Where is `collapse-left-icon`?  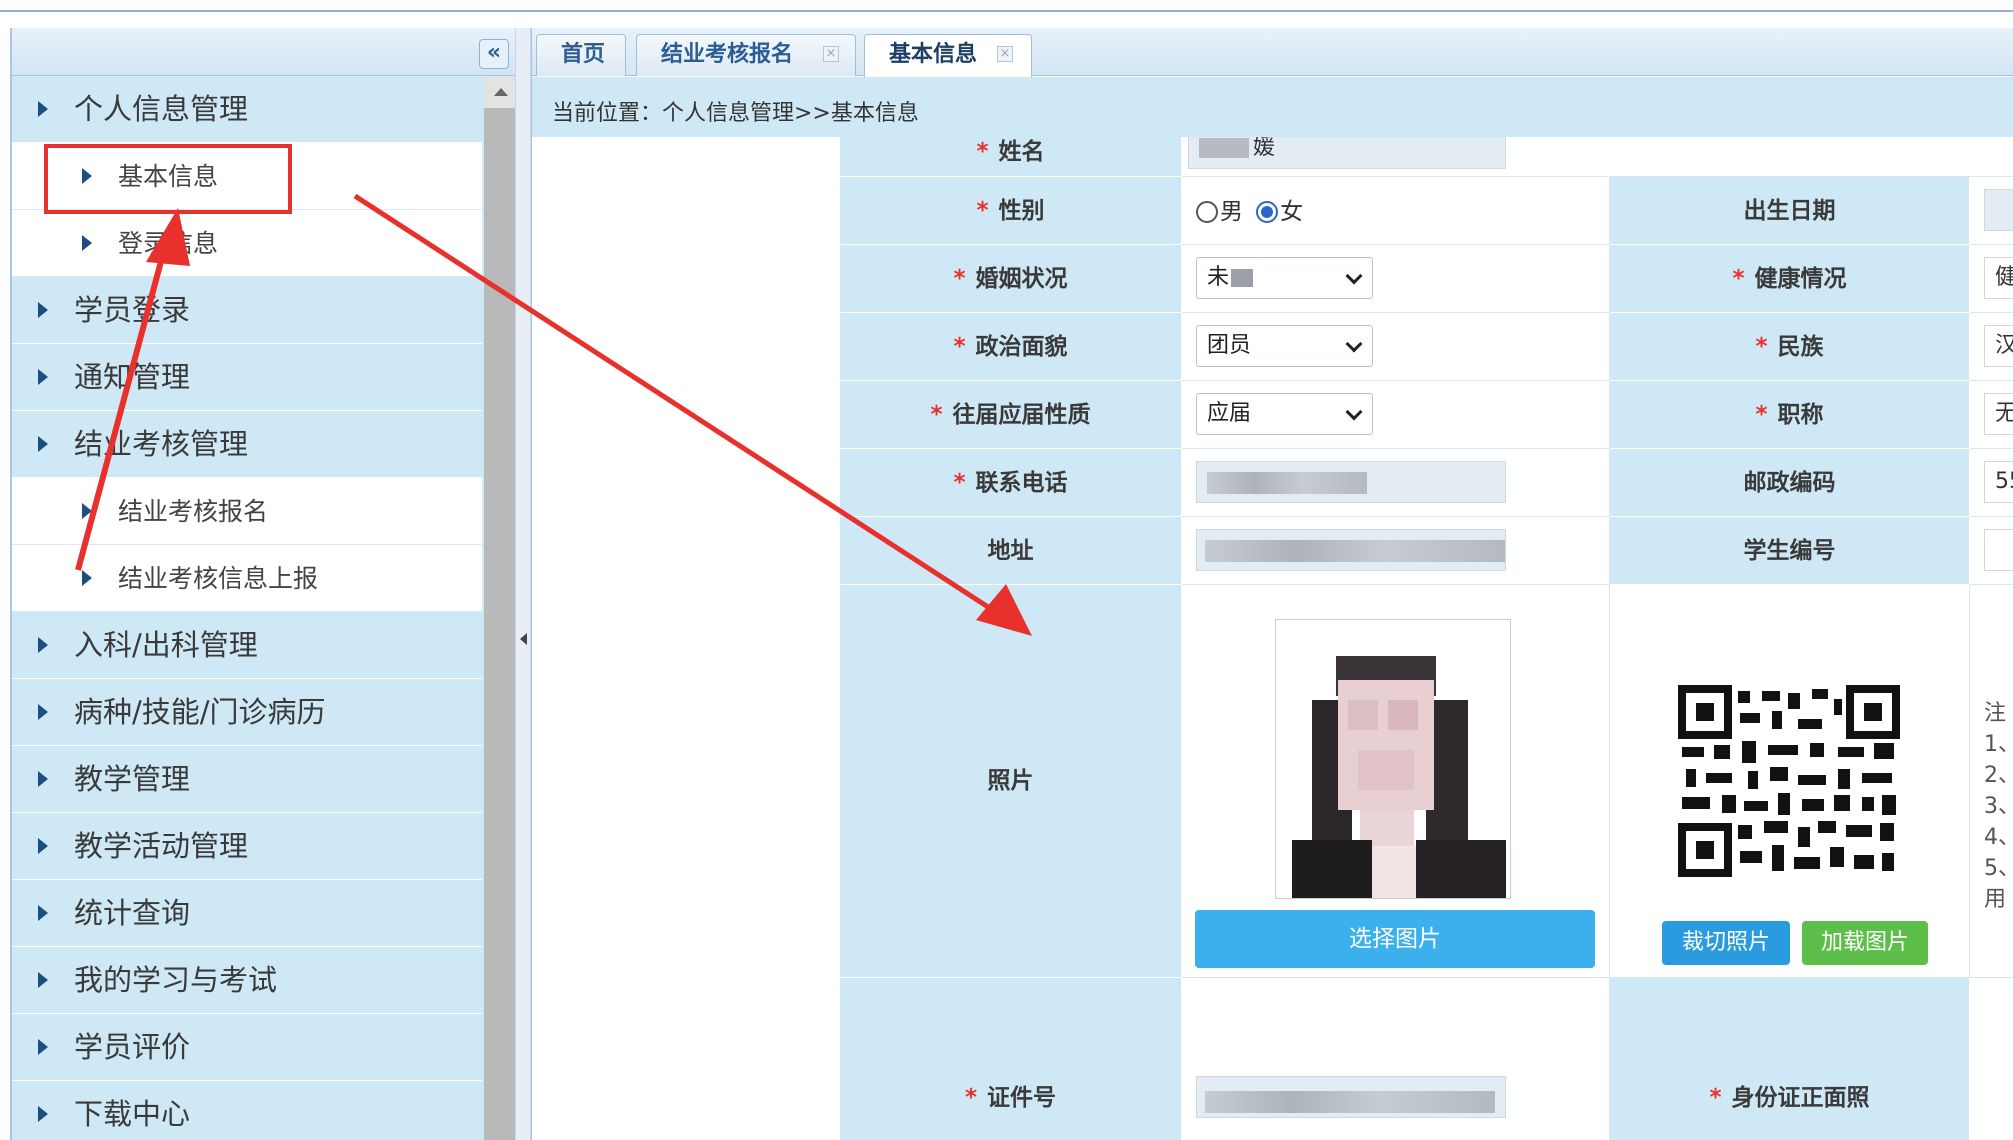 collapse-left-icon is located at coordinates (523, 639).